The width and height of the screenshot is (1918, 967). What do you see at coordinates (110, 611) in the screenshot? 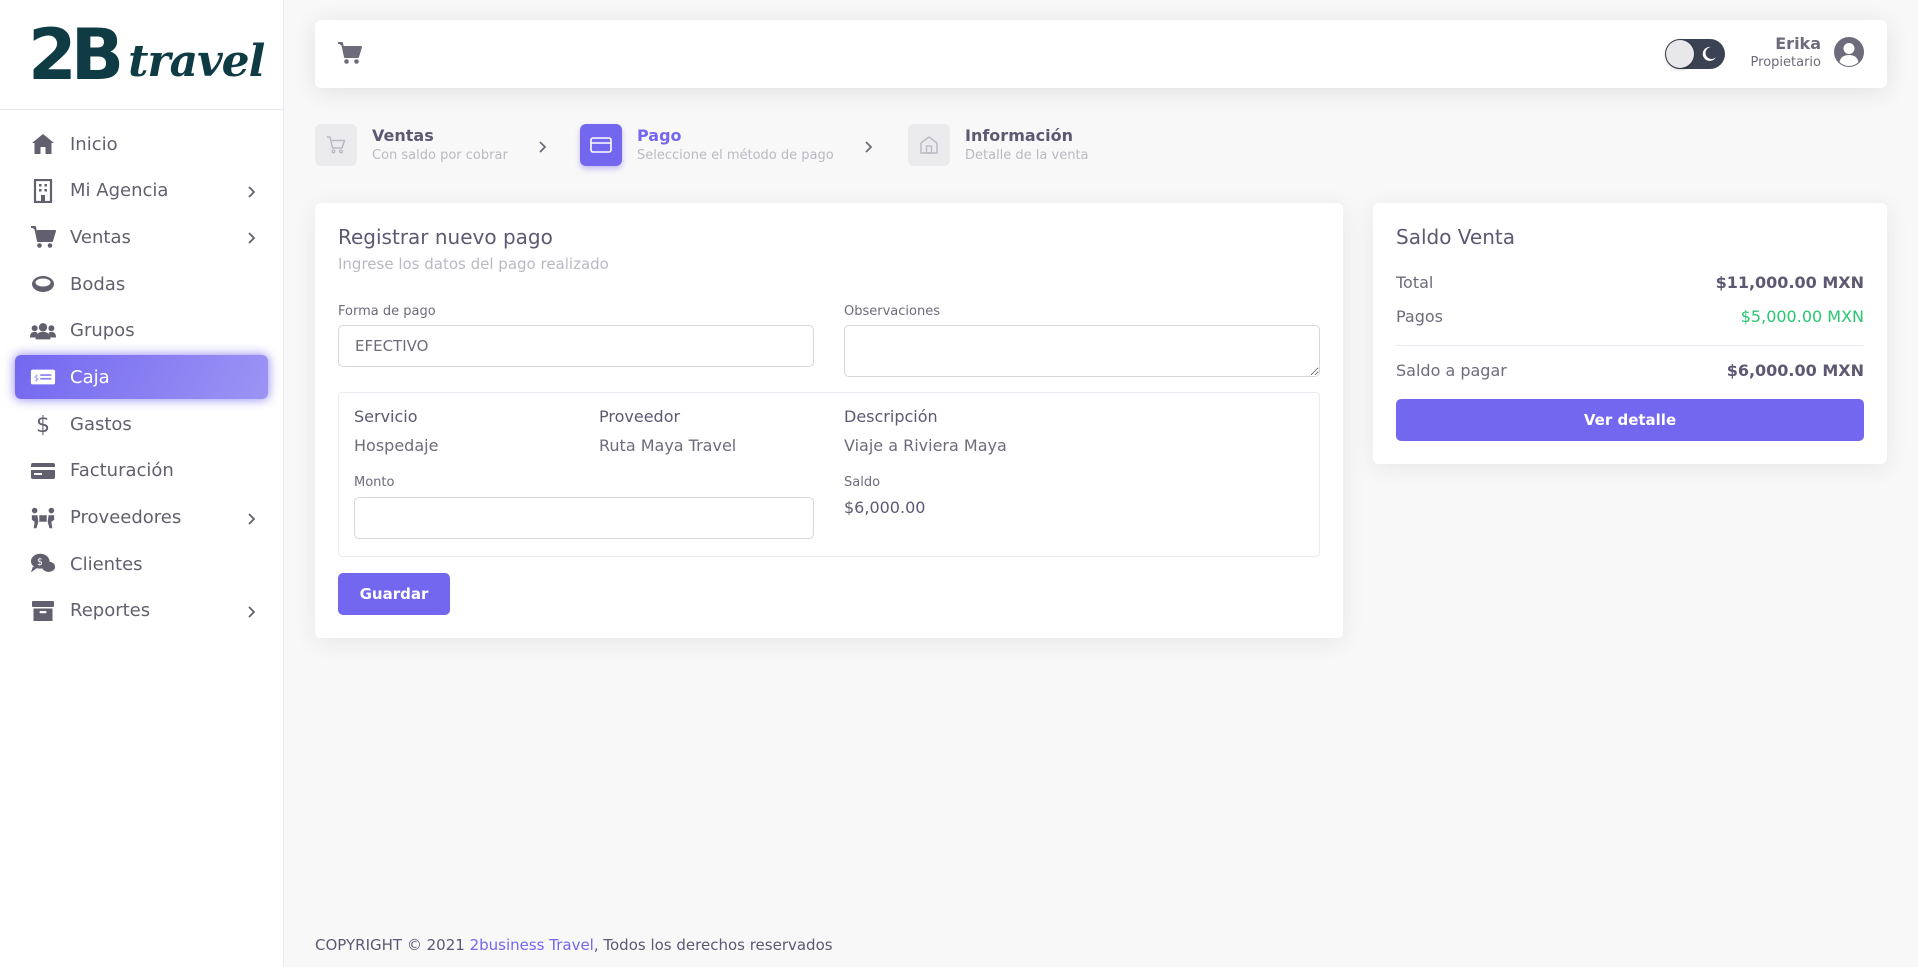
I see `sidebar-item-label: Reportes` at bounding box center [110, 611].